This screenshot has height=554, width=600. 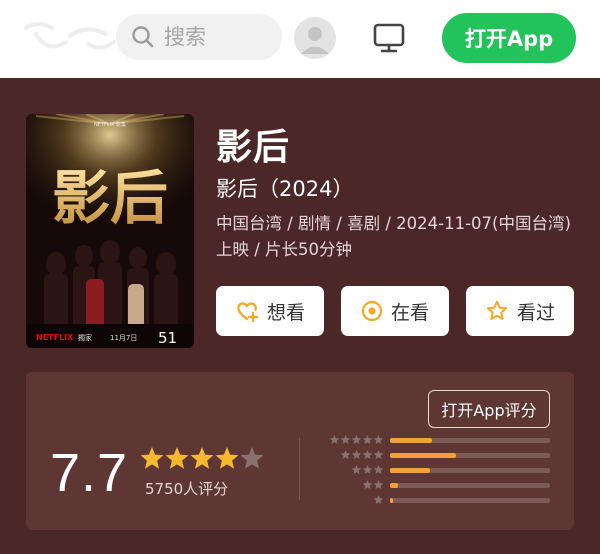 What do you see at coordinates (214, 37) in the screenshot?
I see `search-input` at bounding box center [214, 37].